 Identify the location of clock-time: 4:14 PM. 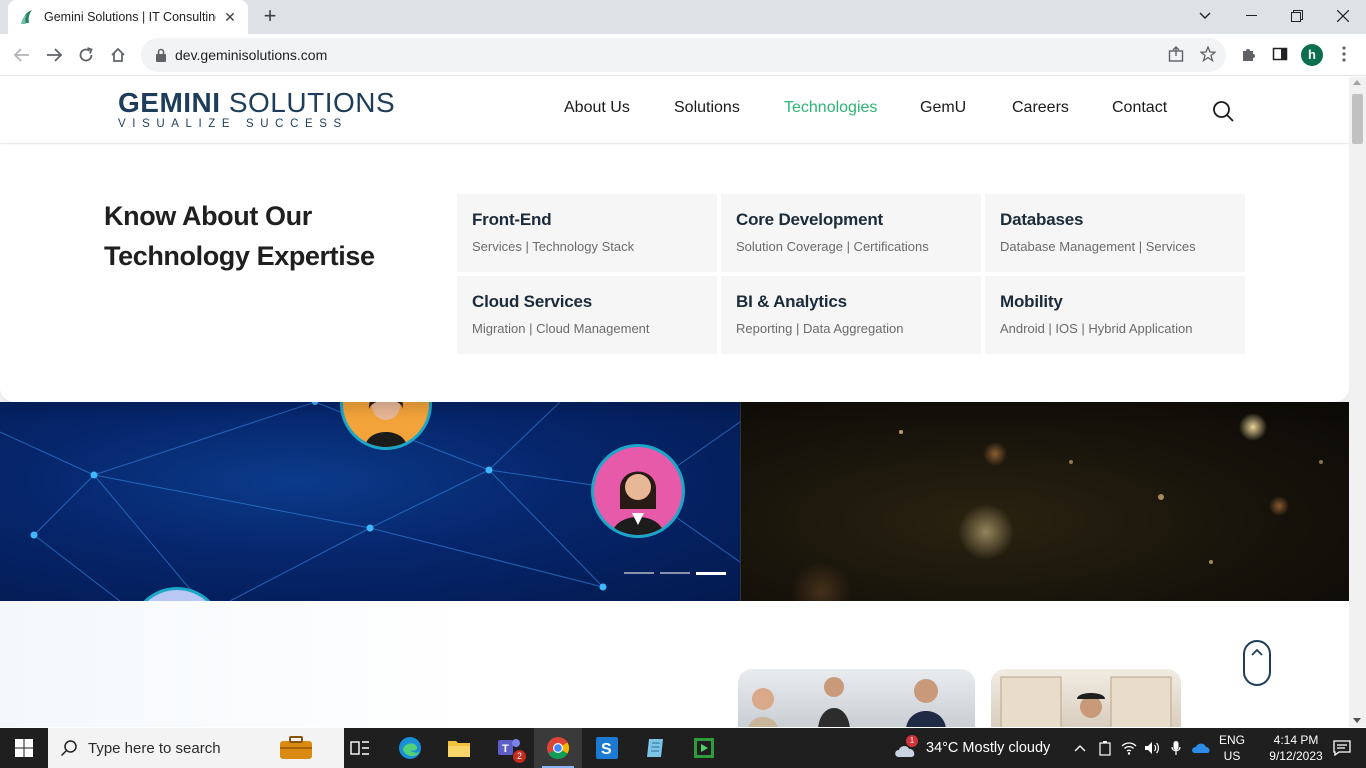
(1296, 740).